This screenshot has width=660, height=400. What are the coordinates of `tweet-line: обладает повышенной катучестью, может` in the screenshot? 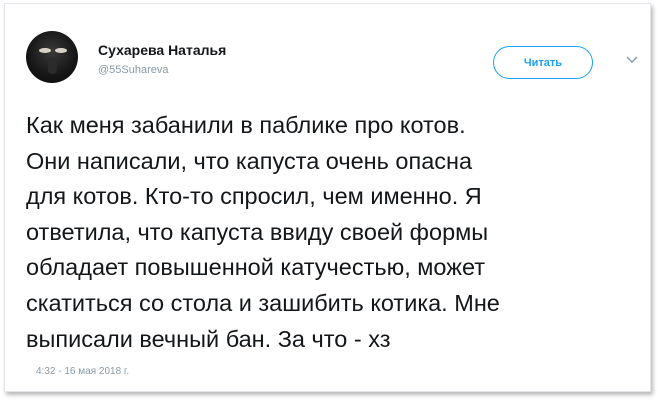 It's located at (256, 267).